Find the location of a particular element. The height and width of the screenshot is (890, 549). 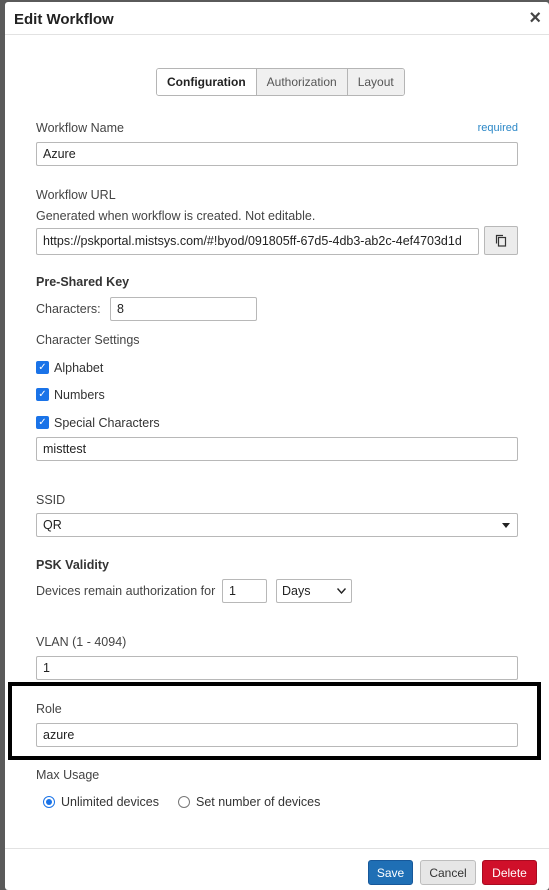

psk-validity-heading: PSK Validity is located at coordinates (72, 565).